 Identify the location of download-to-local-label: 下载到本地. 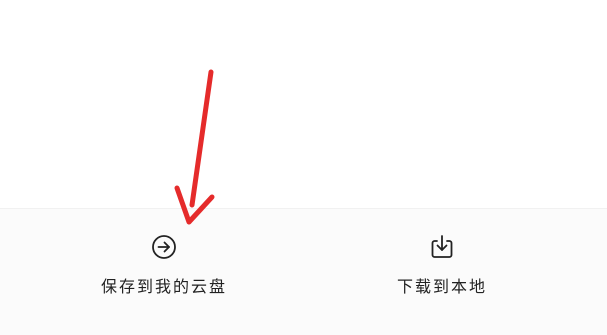
(441, 286).